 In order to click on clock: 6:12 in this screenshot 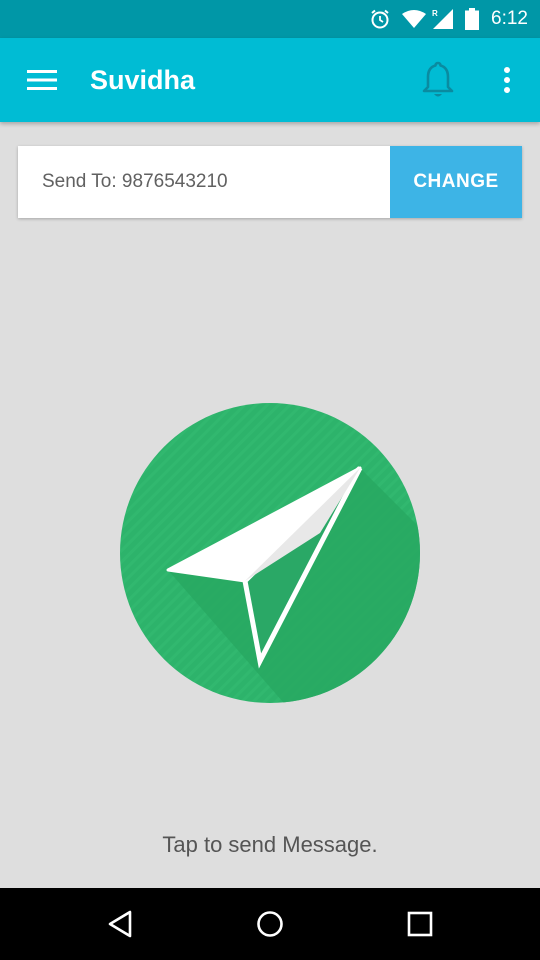, I will do `click(509, 18)`.